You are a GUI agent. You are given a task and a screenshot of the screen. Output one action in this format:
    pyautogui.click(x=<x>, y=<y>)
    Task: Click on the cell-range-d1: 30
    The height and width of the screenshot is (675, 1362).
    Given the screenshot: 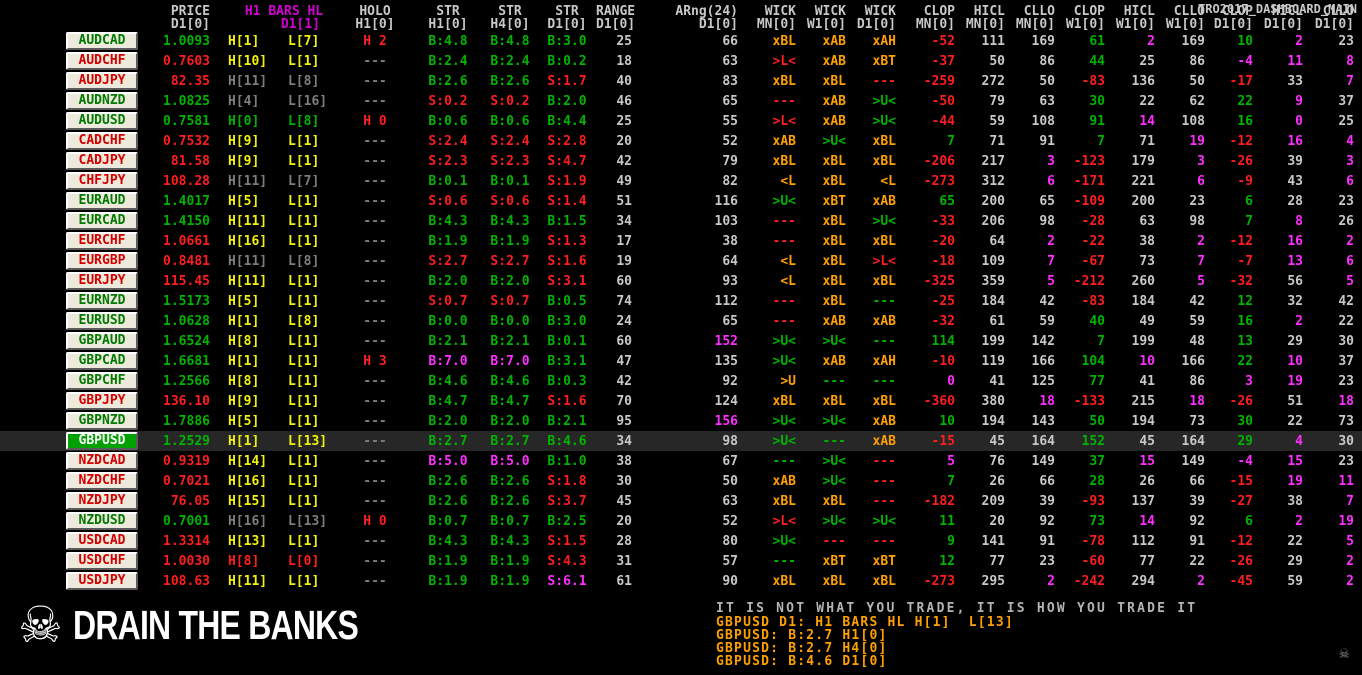 What is the action you would take?
    pyautogui.click(x=624, y=481)
    